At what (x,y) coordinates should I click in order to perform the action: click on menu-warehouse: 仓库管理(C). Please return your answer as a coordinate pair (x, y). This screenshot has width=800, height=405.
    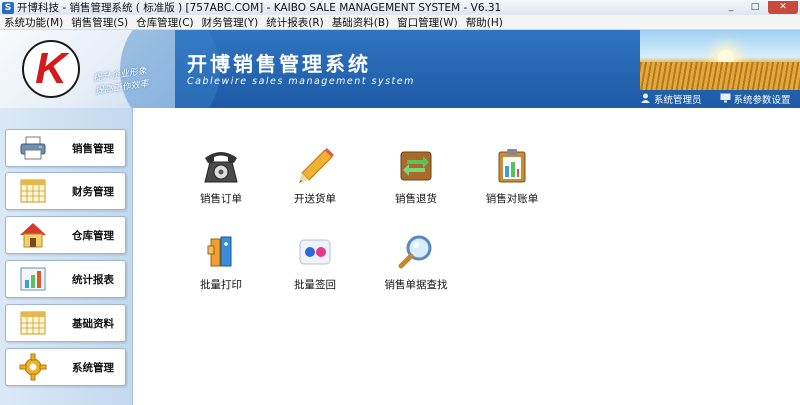
    Looking at the image, I should click on (165, 22).